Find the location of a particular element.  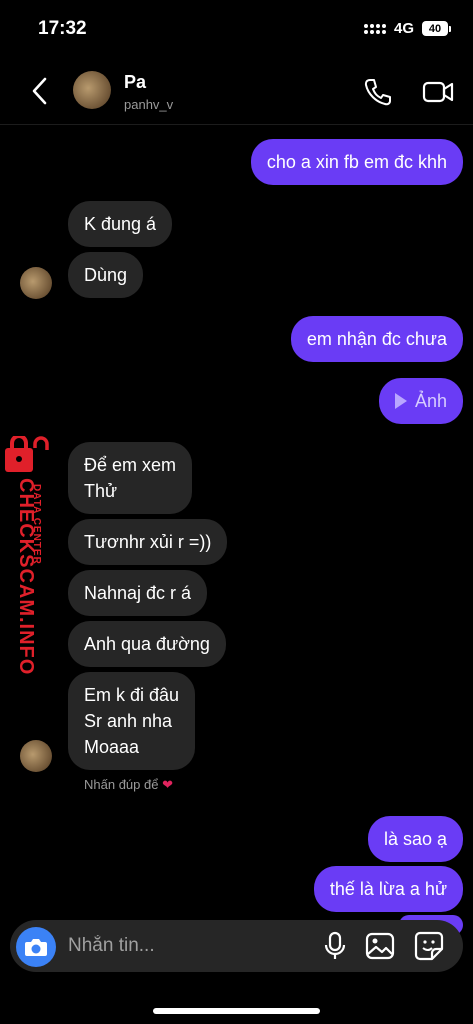

message-outgoing: thế là lừa a hử is located at coordinates (388, 889).